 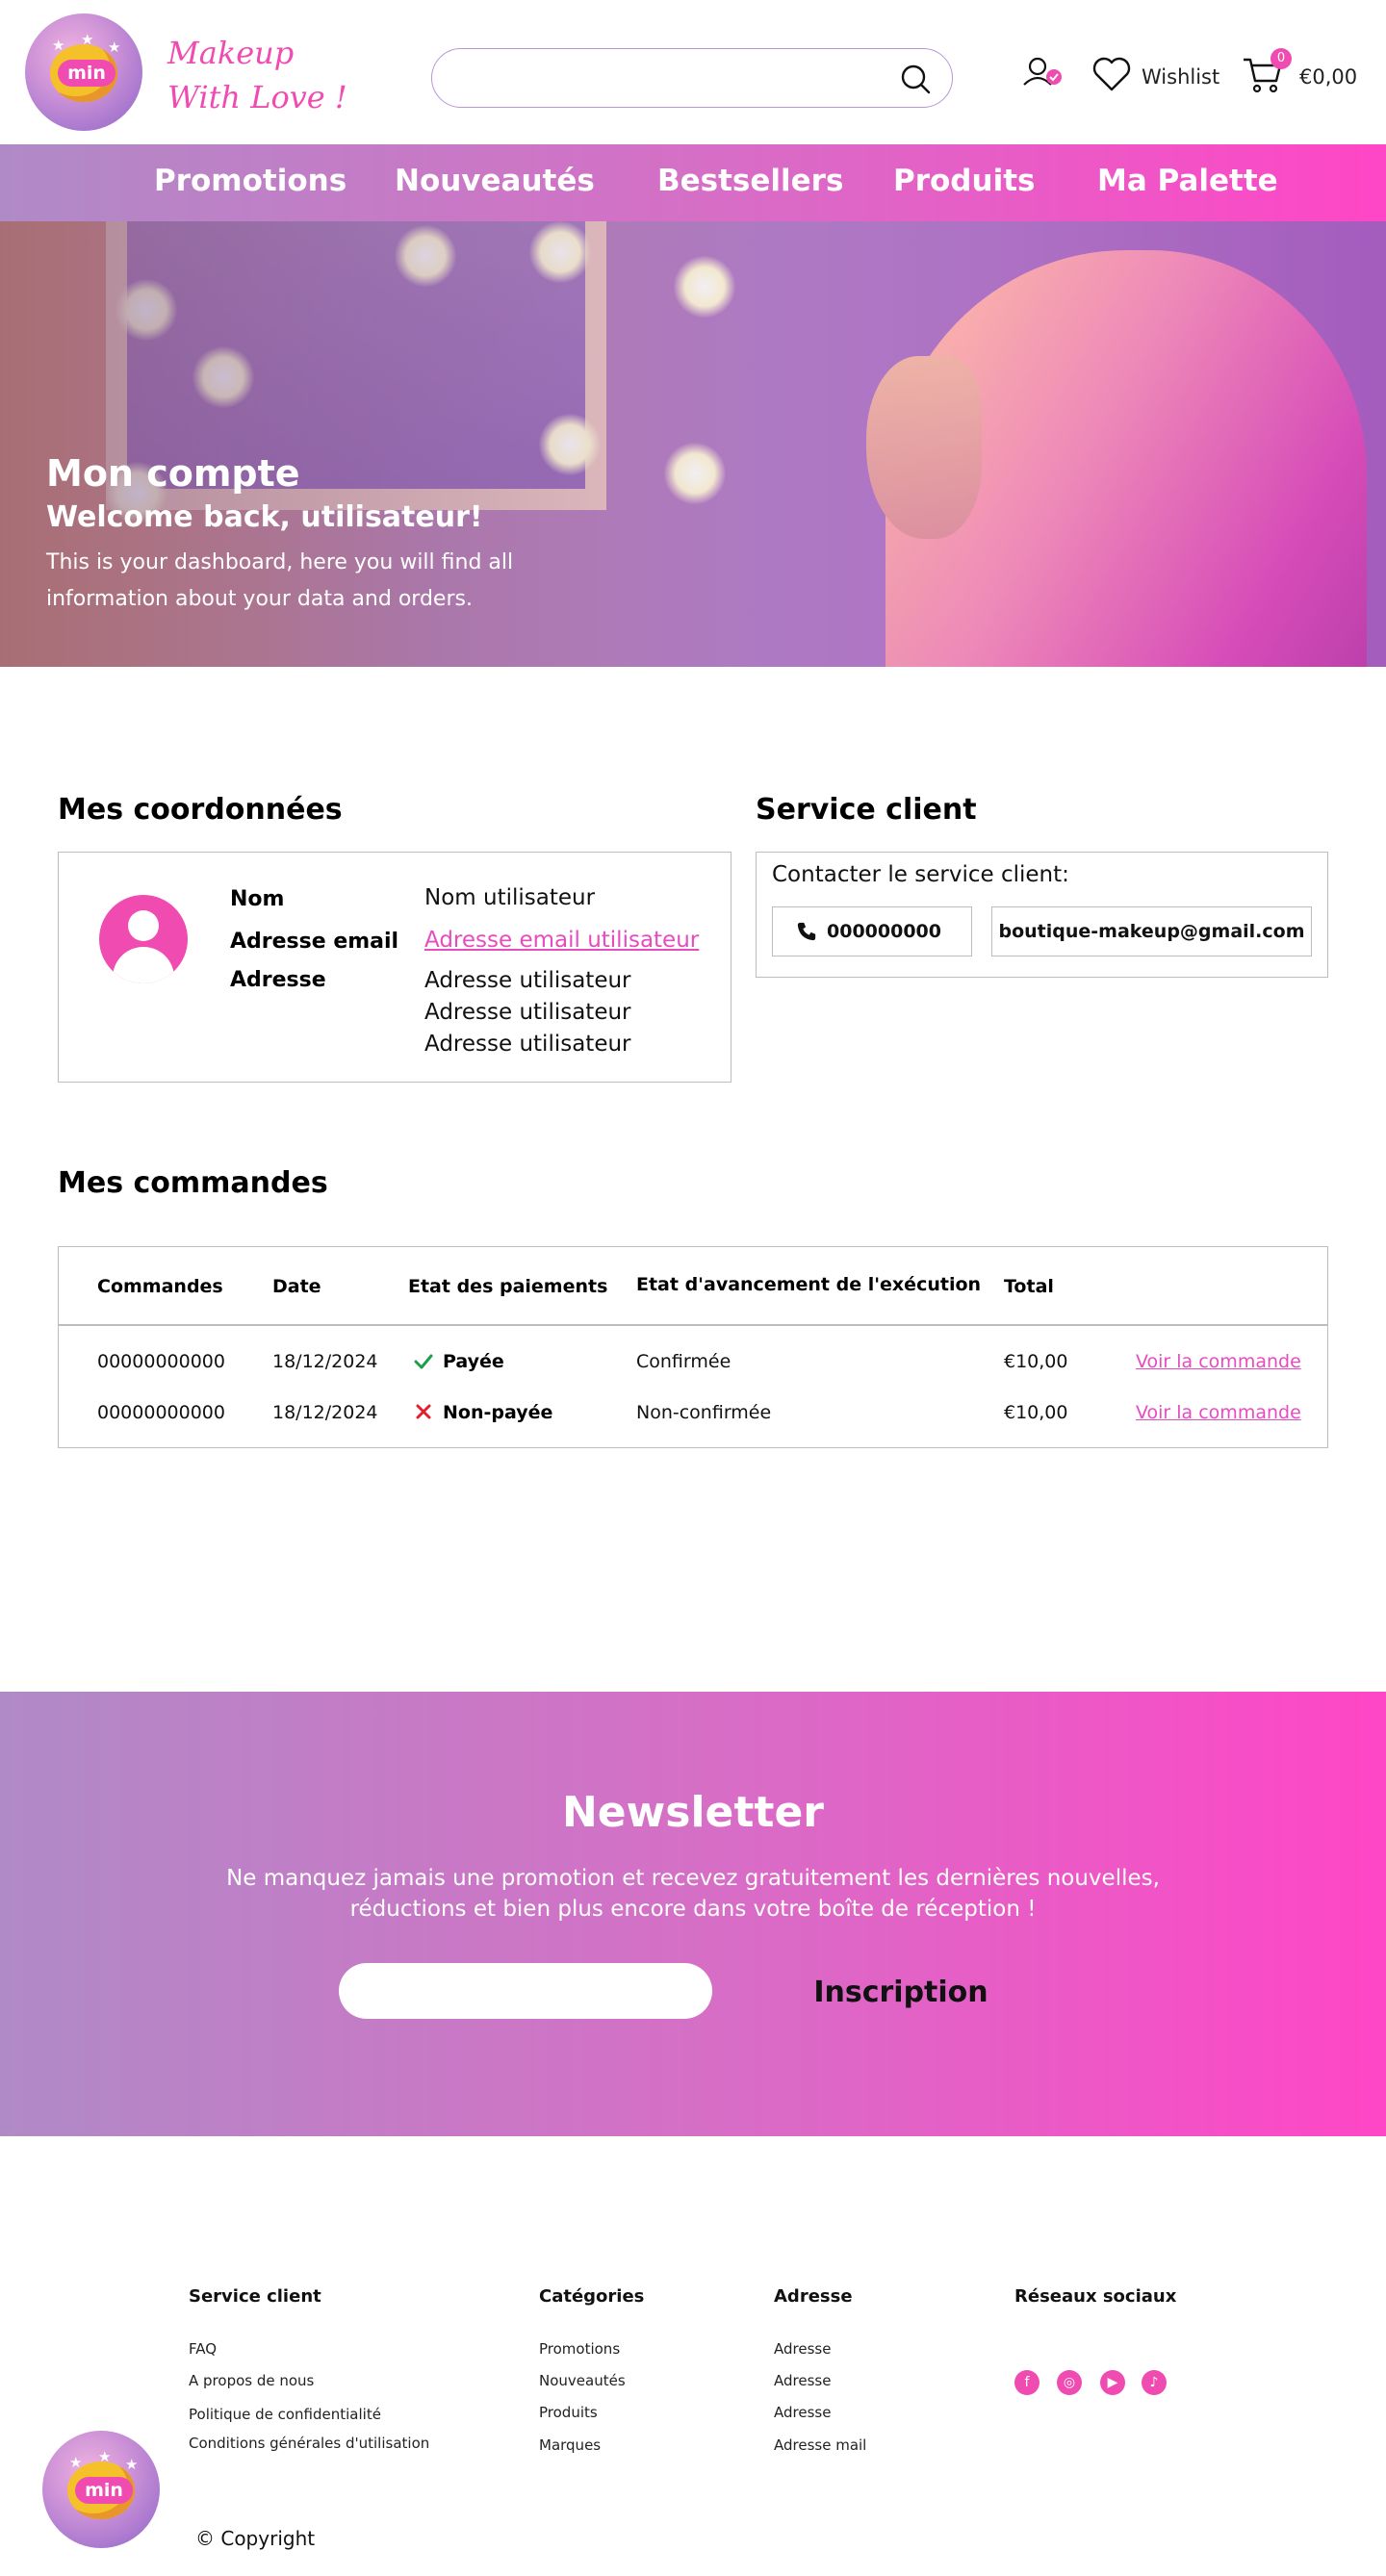 What do you see at coordinates (231, 53) in the screenshot?
I see `tagline-line-1: Makeup` at bounding box center [231, 53].